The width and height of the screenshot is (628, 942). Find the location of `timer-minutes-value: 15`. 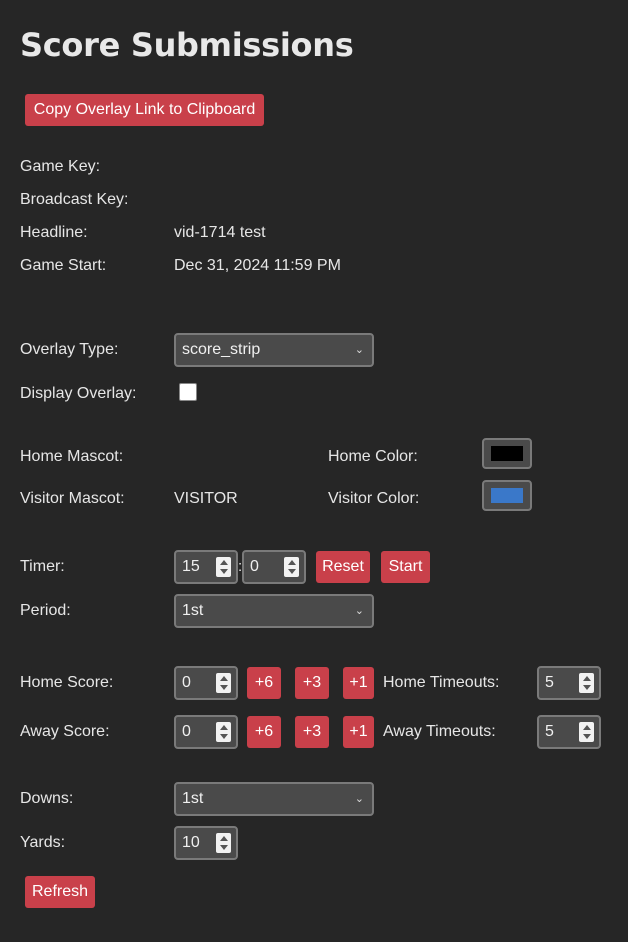

timer-minutes-value: 15 is located at coordinates (191, 566).